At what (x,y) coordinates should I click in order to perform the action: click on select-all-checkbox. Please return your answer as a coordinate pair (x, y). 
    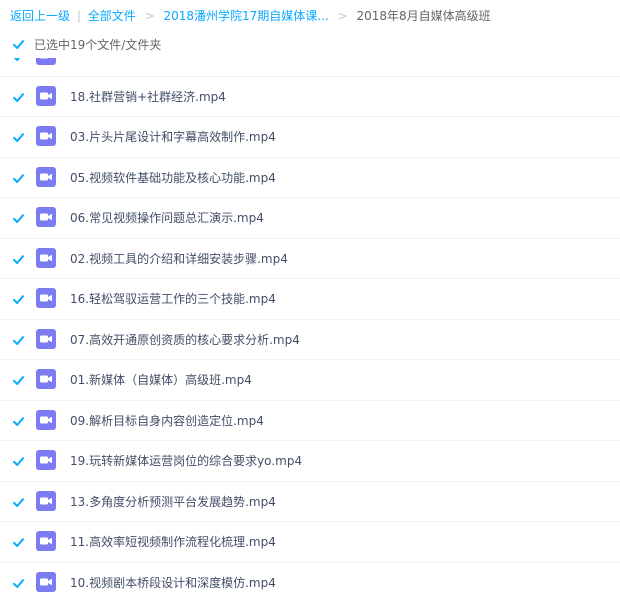
    Looking at the image, I should click on (18, 44).